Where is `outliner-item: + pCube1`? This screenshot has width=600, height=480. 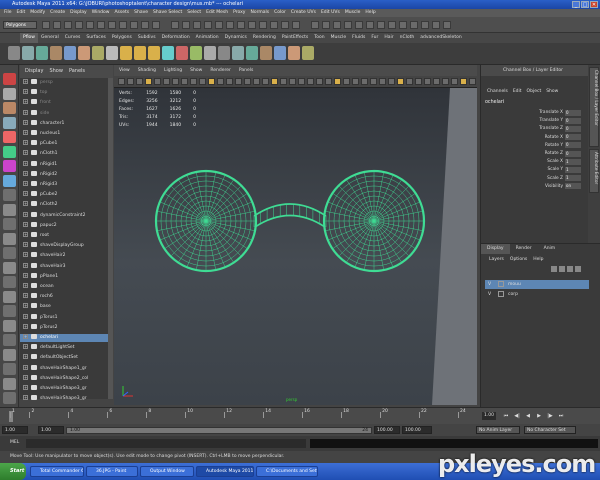 outliner-item: + pCube1 is located at coordinates (66, 144).